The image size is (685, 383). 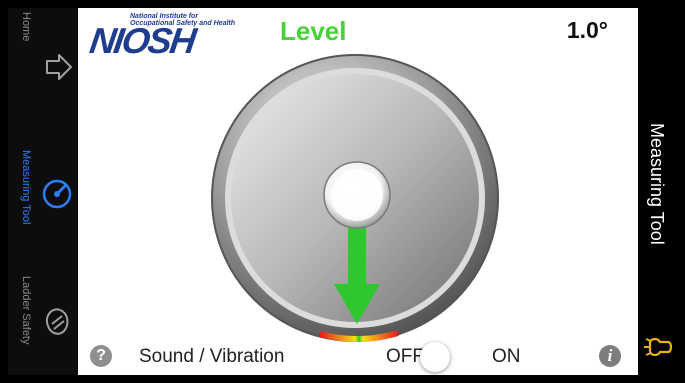 What do you see at coordinates (142, 40) in the screenshot?
I see `logo-wordmark: NIOSH` at bounding box center [142, 40].